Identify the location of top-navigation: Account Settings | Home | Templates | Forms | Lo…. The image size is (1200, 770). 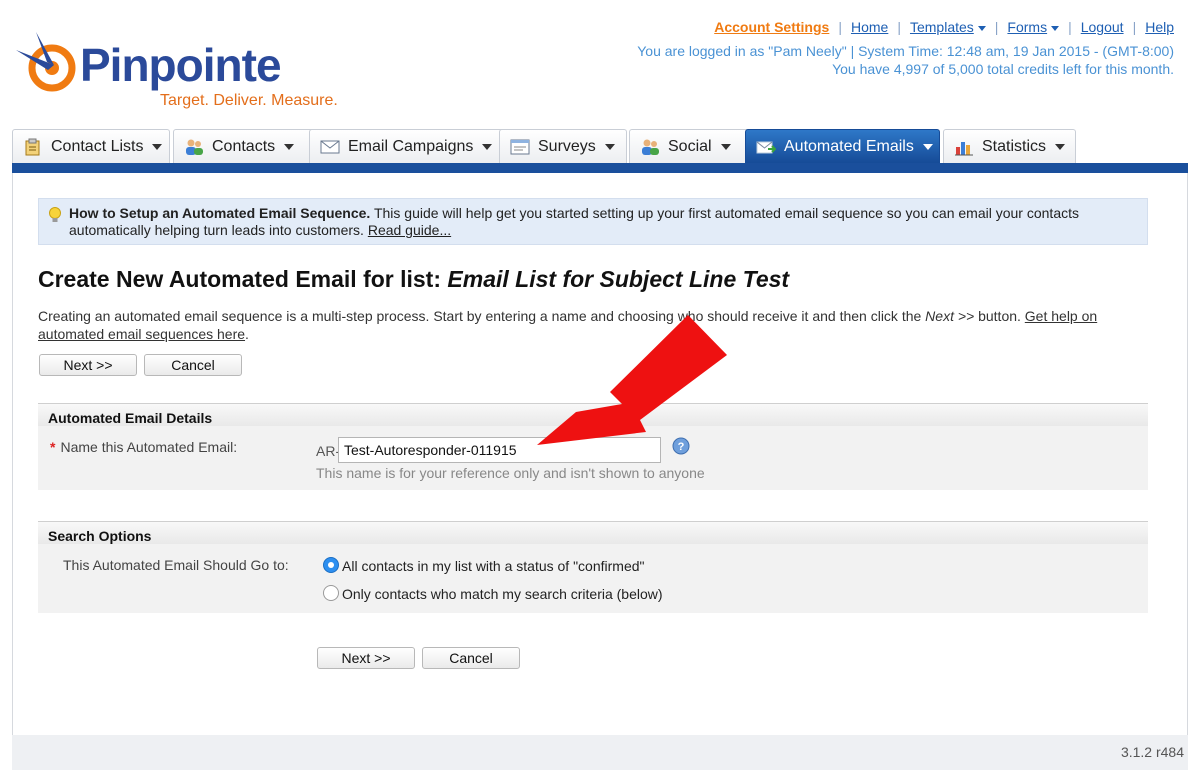
(944, 27).